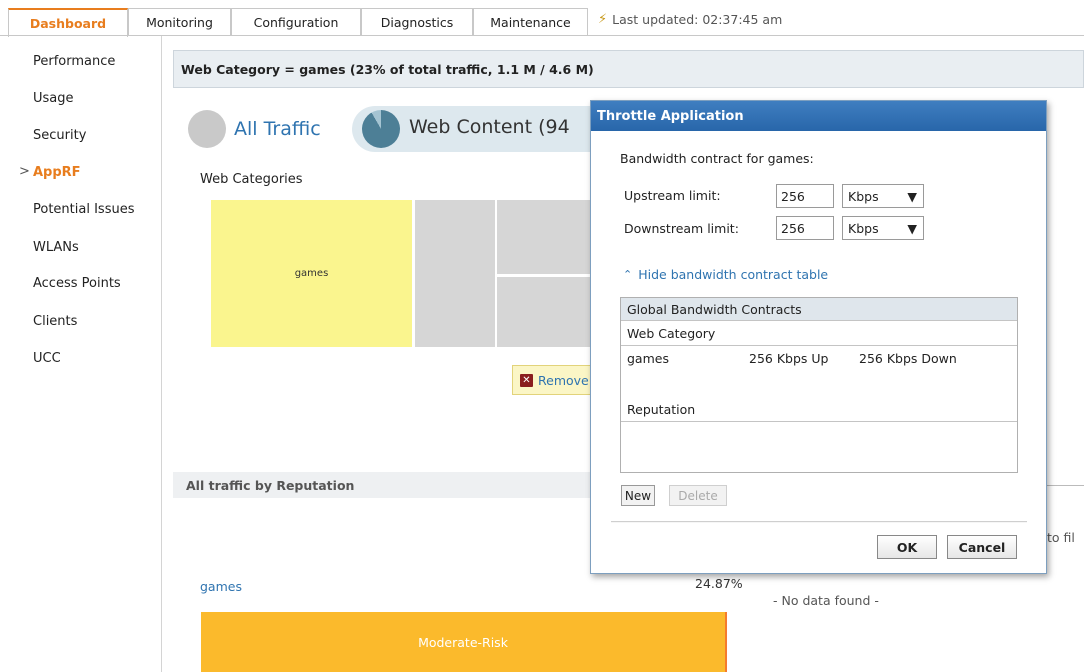 The height and width of the screenshot is (672, 1084). What do you see at coordinates (526, 380) in the screenshot?
I see `close-icon: ✕` at bounding box center [526, 380].